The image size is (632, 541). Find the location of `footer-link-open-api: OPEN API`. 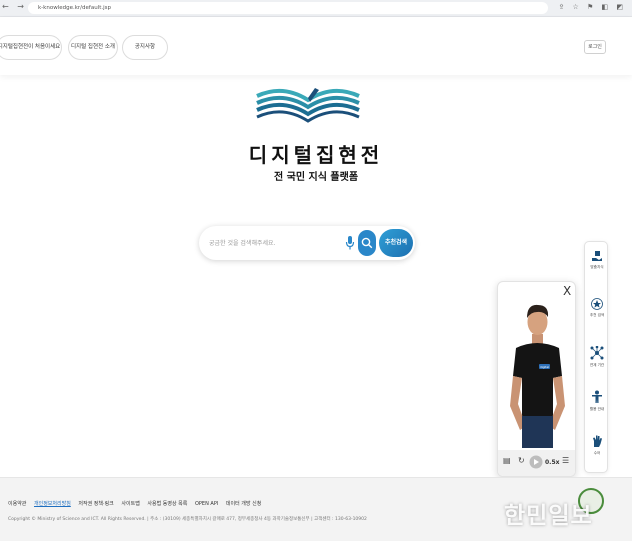

footer-link-open-api: OPEN API is located at coordinates (206, 504).